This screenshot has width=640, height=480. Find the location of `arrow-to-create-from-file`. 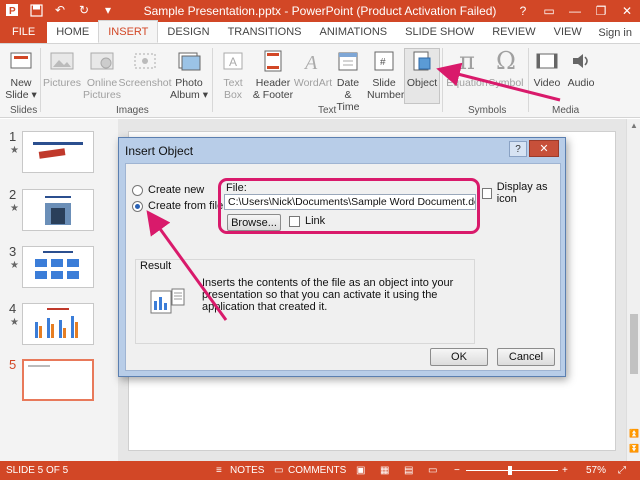

arrow-to-create-from-file is located at coordinates (187, 265).